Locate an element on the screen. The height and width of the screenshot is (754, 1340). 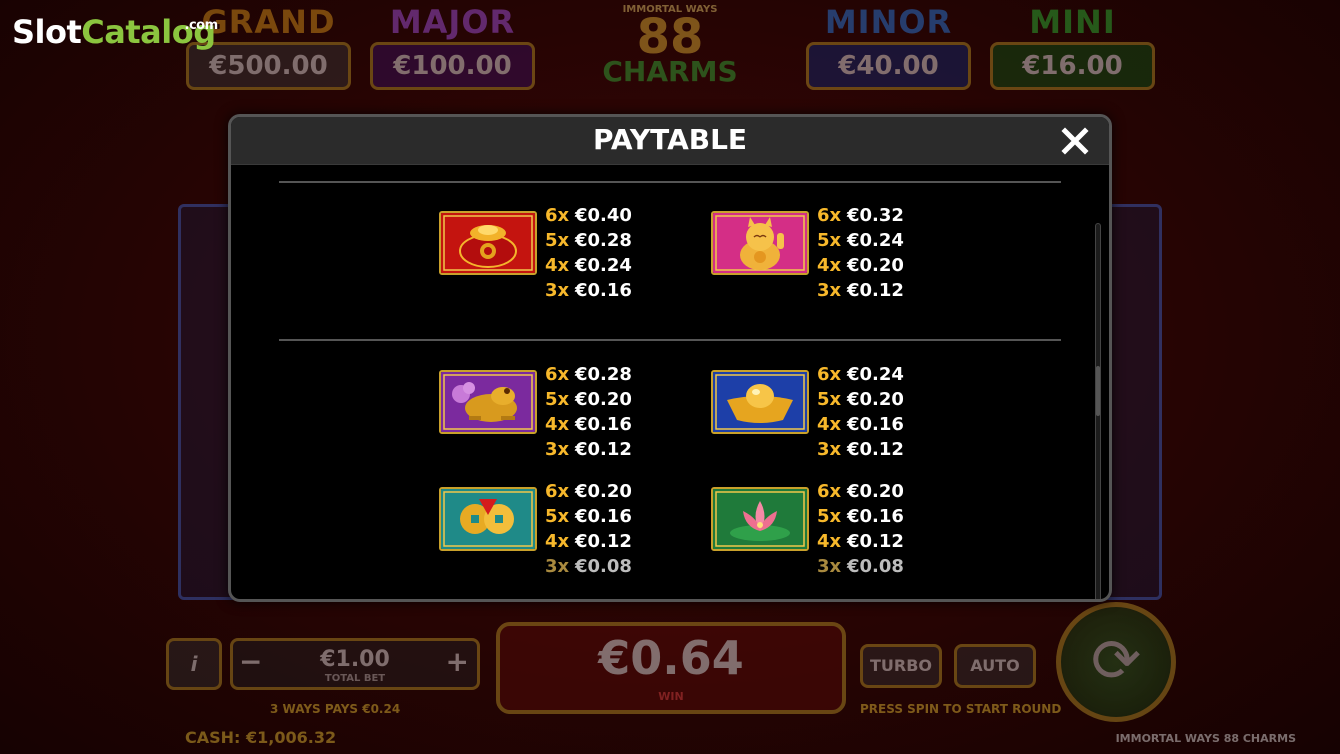
pay-line: 3x €0.16 is located at coordinates (588, 290).